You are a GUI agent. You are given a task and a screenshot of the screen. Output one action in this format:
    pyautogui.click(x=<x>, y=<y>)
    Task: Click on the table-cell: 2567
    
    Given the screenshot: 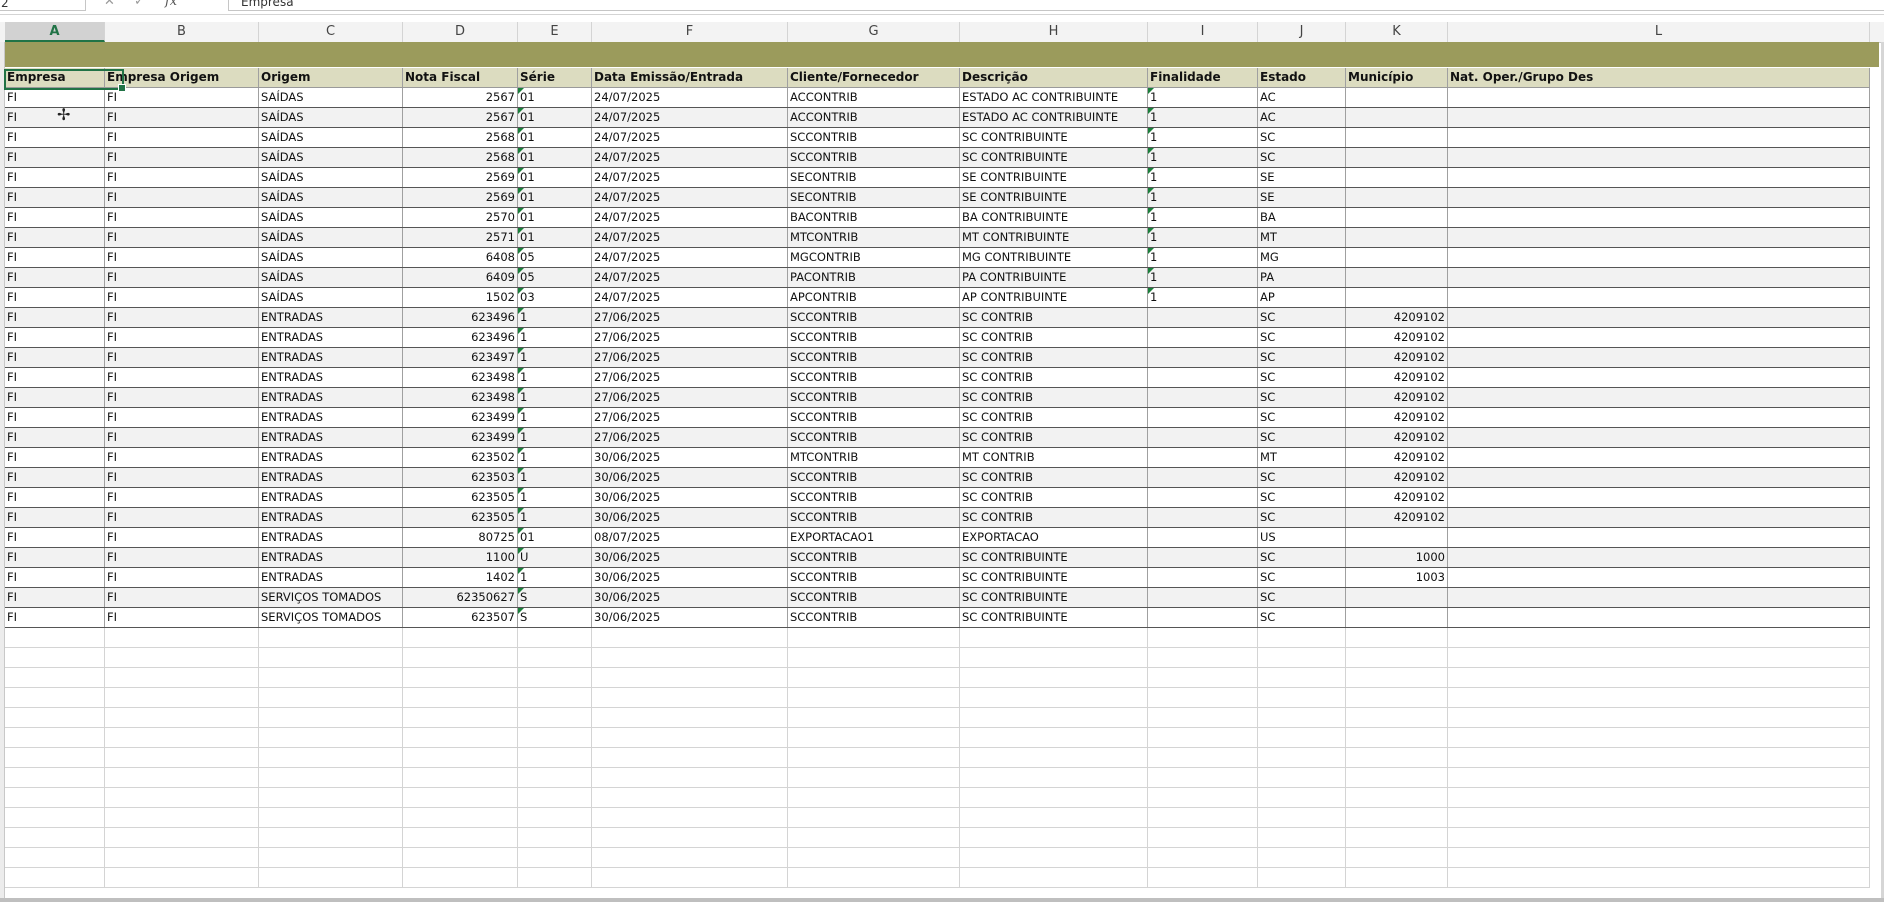 What is the action you would take?
    pyautogui.click(x=460, y=97)
    